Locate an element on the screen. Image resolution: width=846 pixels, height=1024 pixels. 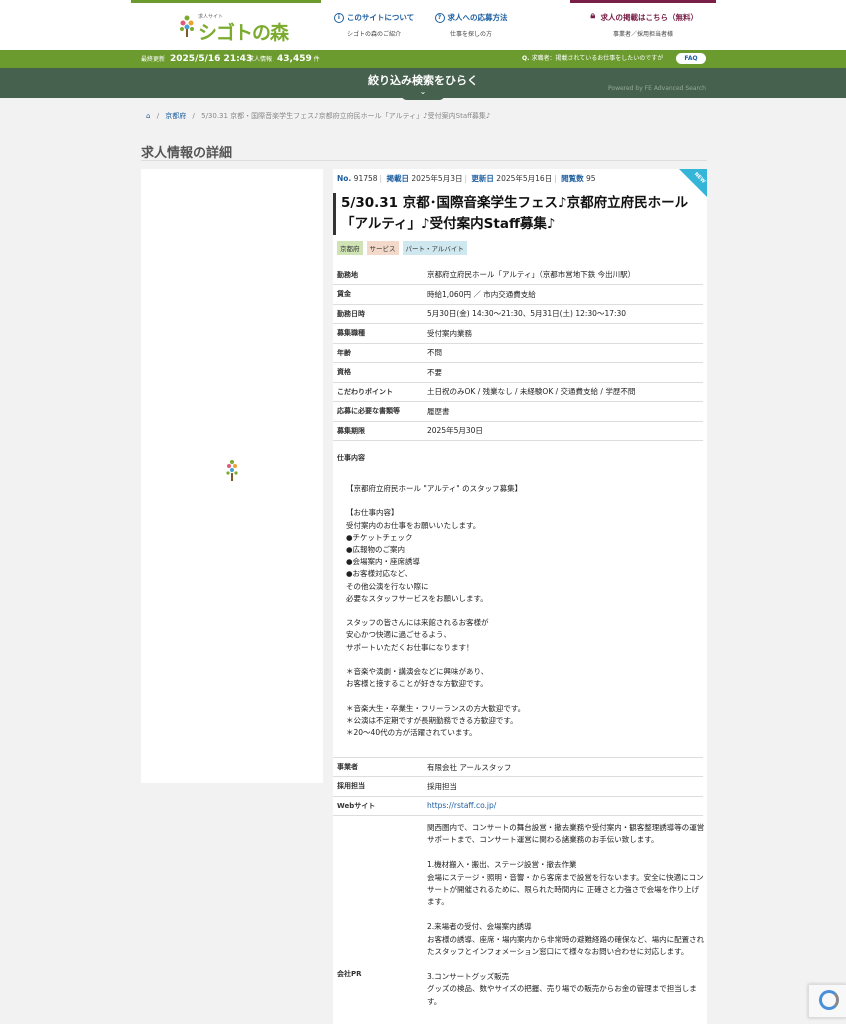
job-tags: 京都府 サービス パート・アルバイト is located at coordinates (402, 248).